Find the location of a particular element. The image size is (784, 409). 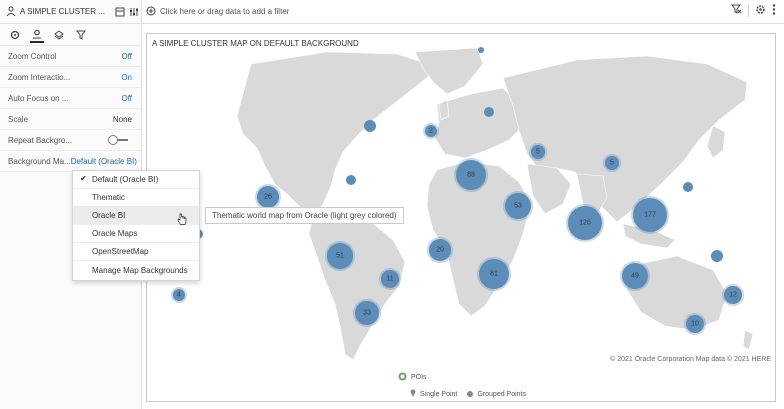

option-label: Oracle BI is located at coordinates (109, 215).